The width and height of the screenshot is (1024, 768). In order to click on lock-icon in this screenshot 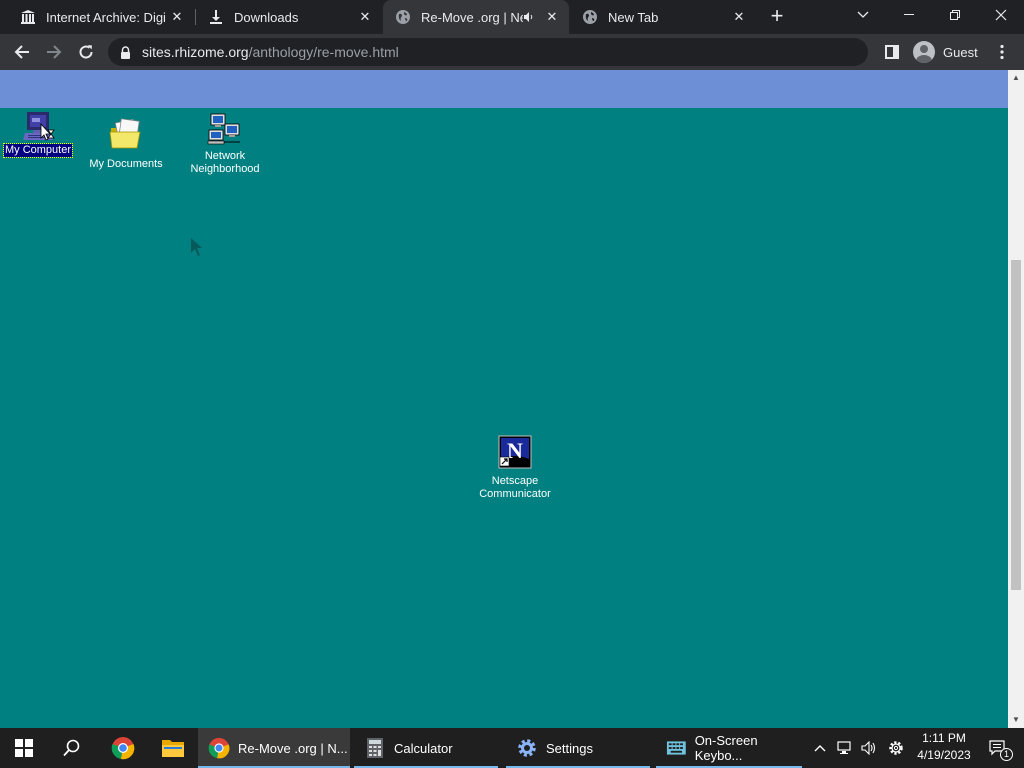, I will do `click(126, 52)`.